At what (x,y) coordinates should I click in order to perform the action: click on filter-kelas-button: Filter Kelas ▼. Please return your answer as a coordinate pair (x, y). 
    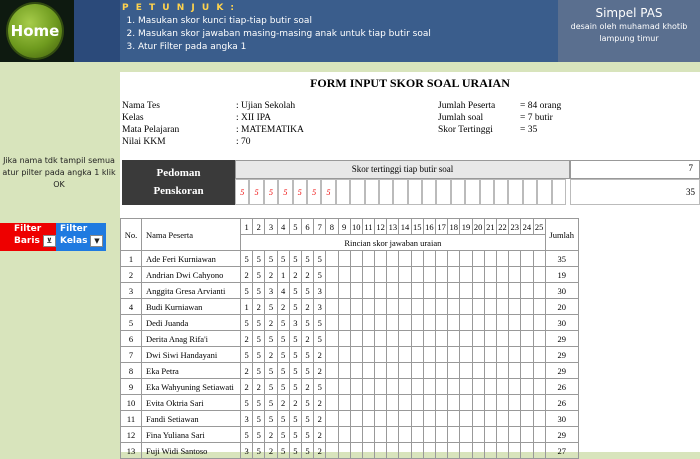
    Looking at the image, I should click on (81, 237).